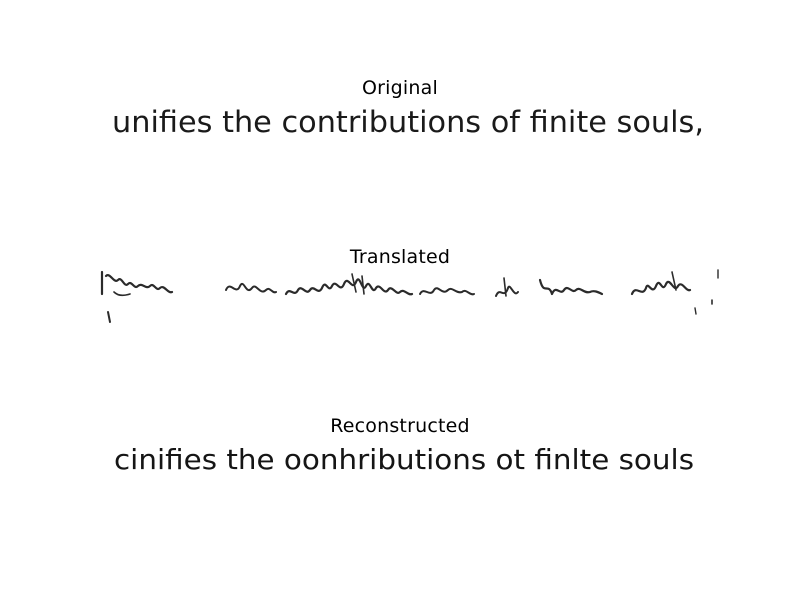  I want to click on translated-handwriting, so click(409, 296).